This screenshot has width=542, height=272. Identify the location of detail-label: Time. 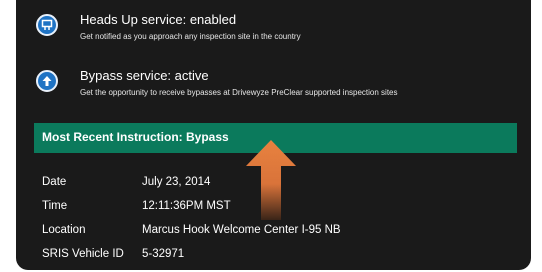
(55, 206).